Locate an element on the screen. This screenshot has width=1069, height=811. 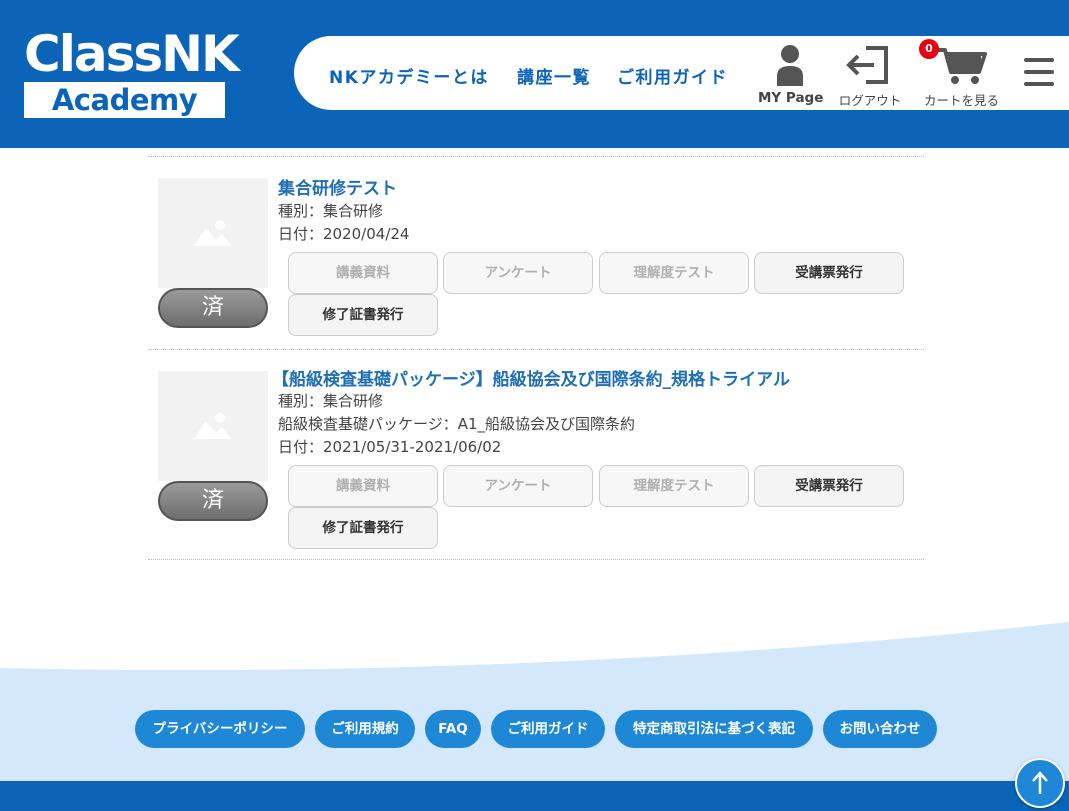
cart-icon is located at coordinates (962, 66).